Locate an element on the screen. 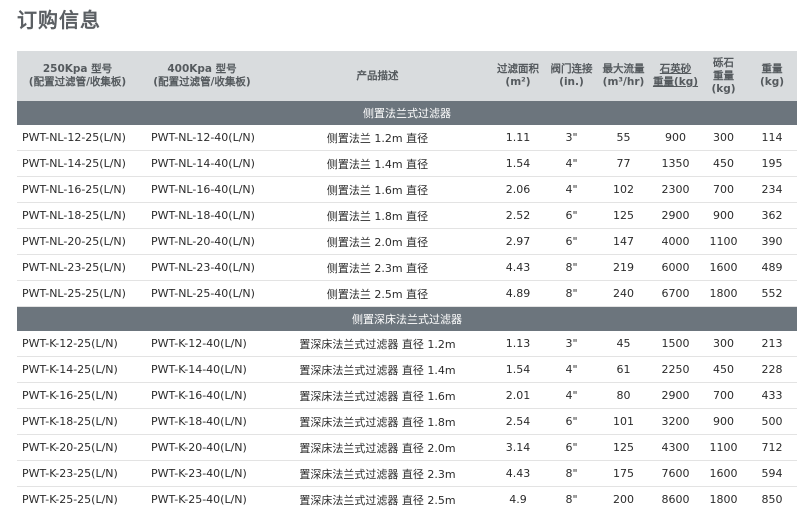 The image size is (809, 512). table-cell: PWT-K-16-40(L/N) is located at coordinates (202, 396).